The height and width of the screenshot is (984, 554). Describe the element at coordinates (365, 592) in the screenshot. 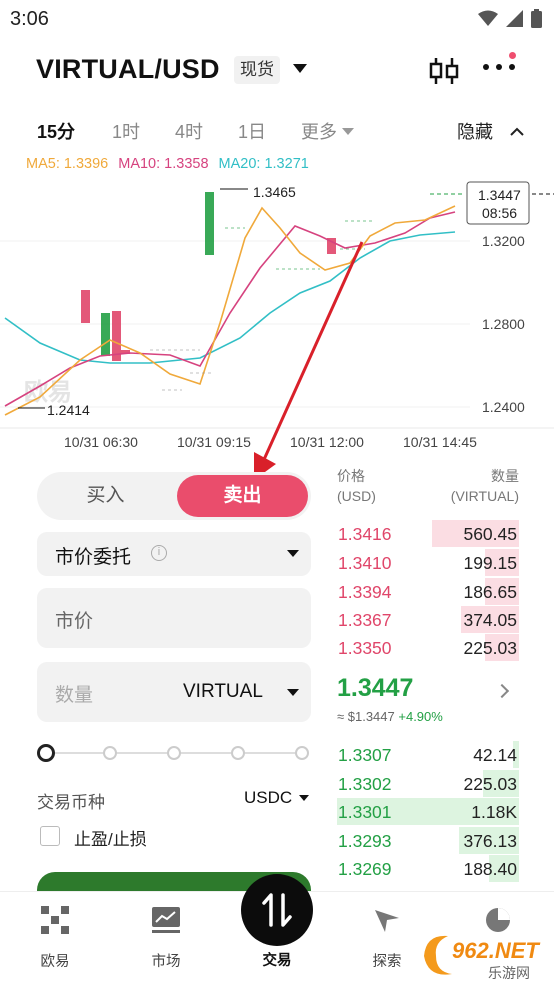

I see `ask-price: 1.3394` at that location.